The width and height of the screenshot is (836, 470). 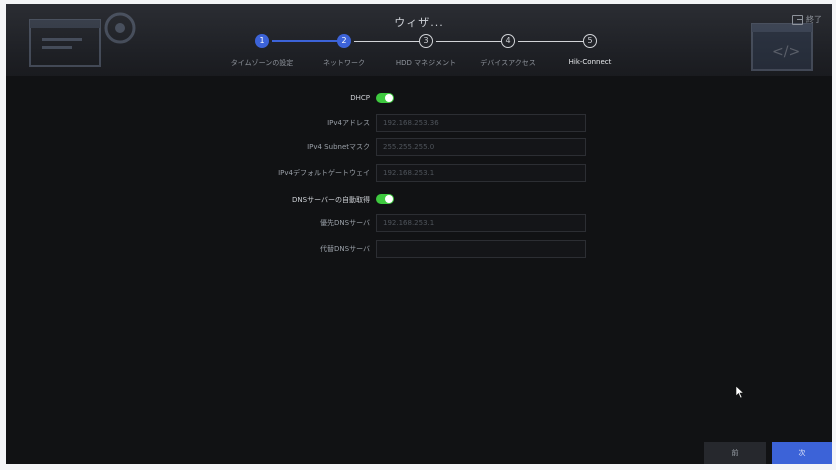 What do you see at coordinates (426, 41) in the screenshot?
I see `step-3-circle: 3` at bounding box center [426, 41].